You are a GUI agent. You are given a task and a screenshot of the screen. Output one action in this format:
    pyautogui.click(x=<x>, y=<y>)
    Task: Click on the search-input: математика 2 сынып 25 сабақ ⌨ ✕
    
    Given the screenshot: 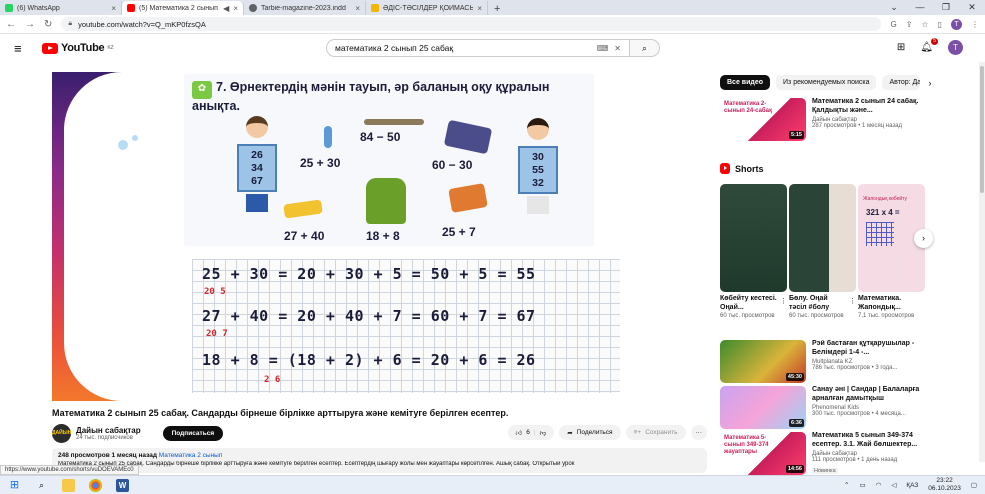 What is the action you would take?
    pyautogui.click(x=478, y=48)
    